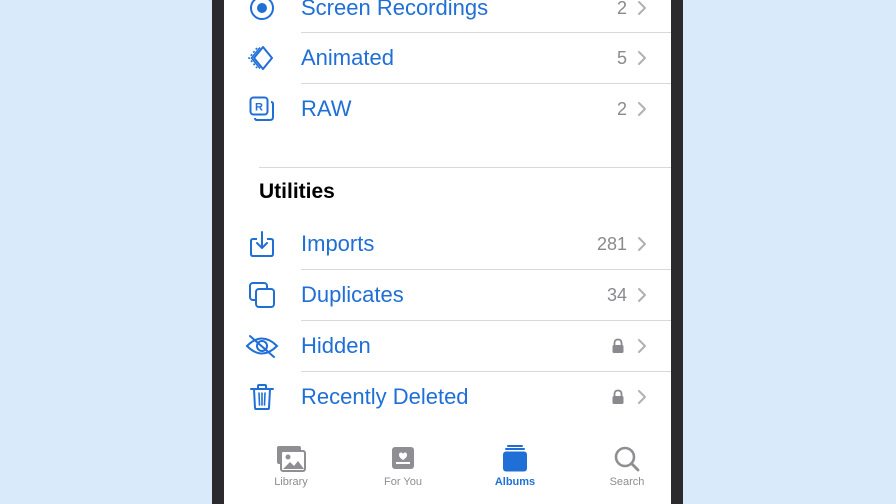 The image size is (896, 504). Describe the element at coordinates (297, 191) in the screenshot. I see `utilities-section-title: Utilities` at that location.